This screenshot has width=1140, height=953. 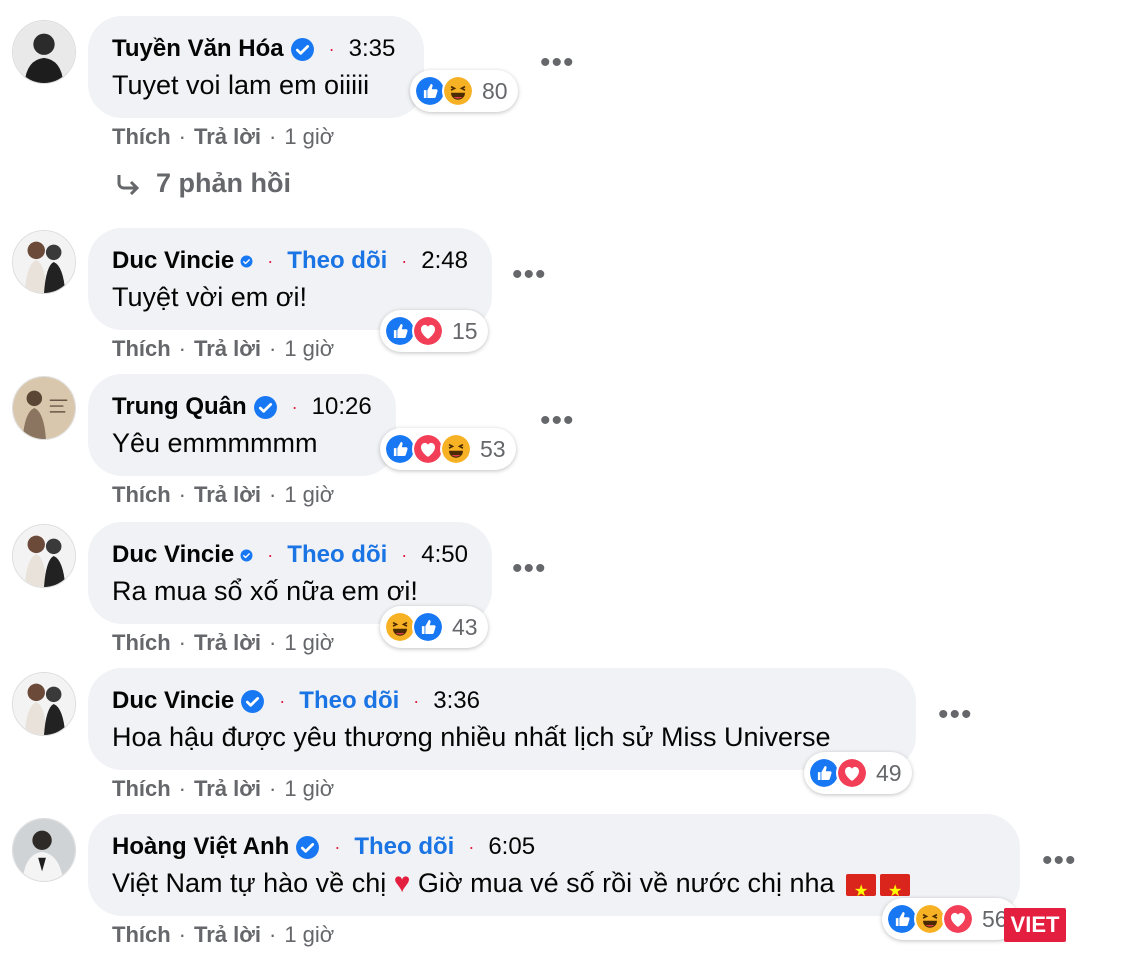 What do you see at coordinates (861, 892) in the screenshot?
I see `vietnam-flag-icon` at bounding box center [861, 892].